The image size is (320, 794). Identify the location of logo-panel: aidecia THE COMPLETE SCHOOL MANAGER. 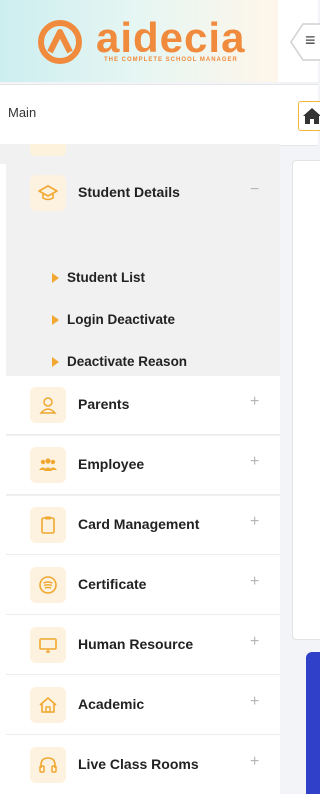
(139, 41).